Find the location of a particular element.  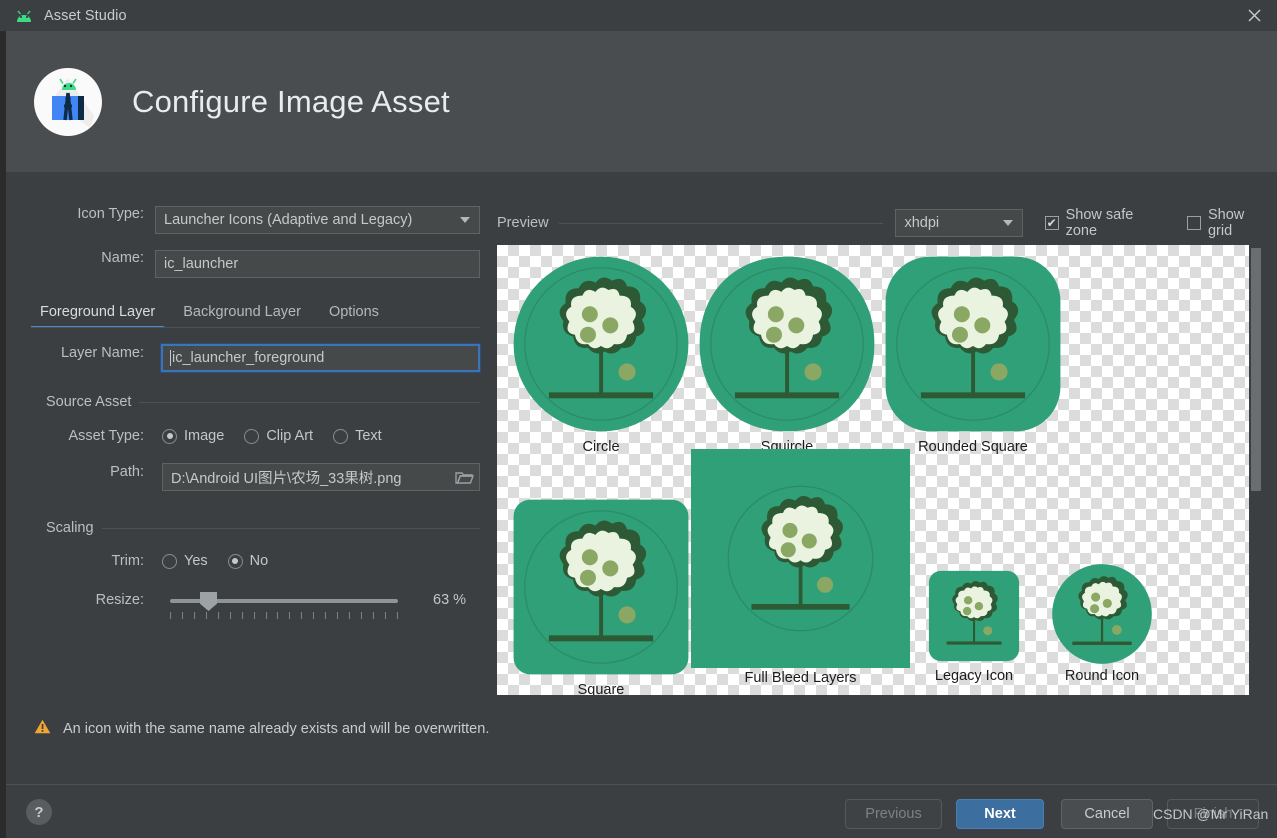

path-value: D:\Android UI图片\农场_33果树.png is located at coordinates (286, 478).